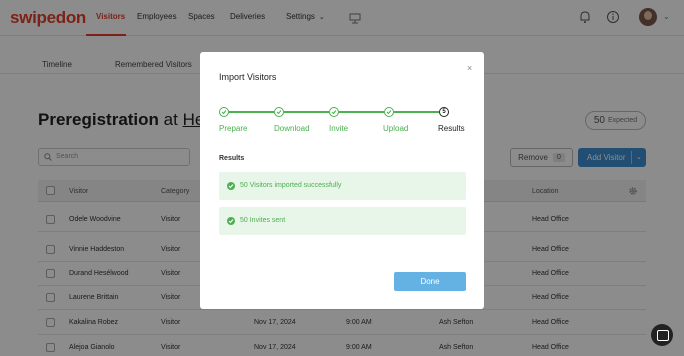 Image resolution: width=684 pixels, height=356 pixels. Describe the element at coordinates (451, 128) in the screenshot. I see `step-label-results: Results` at that location.